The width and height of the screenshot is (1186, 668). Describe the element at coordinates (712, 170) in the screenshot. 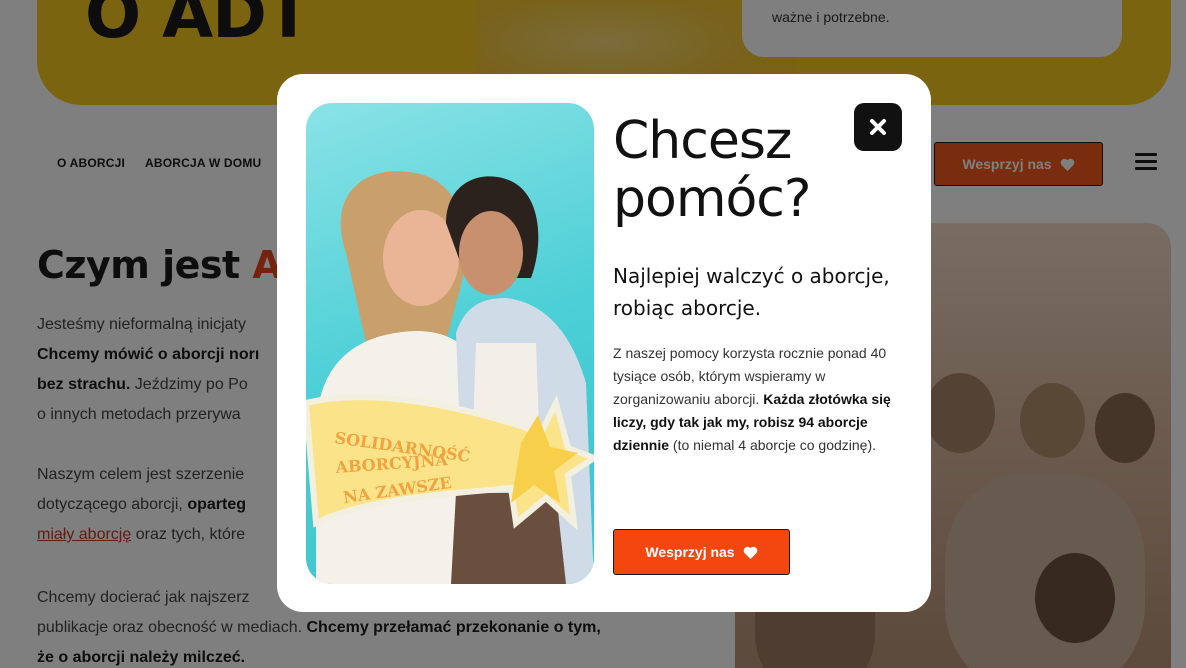

I see `modal-title: Chcesz pomóc?` at that location.